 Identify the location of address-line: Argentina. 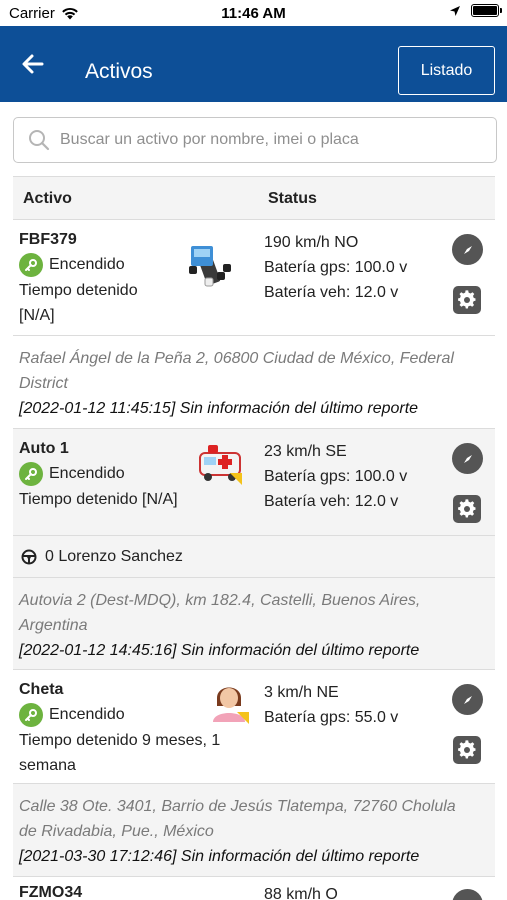
(53, 625).